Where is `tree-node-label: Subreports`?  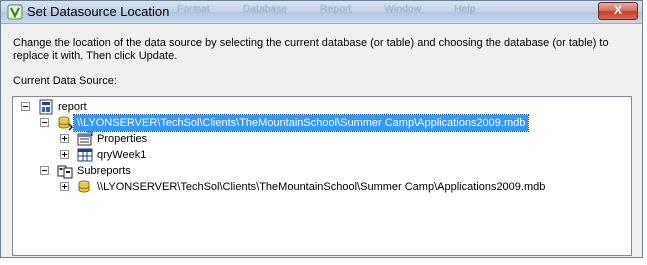 tree-node-label: Subreports is located at coordinates (104, 171).